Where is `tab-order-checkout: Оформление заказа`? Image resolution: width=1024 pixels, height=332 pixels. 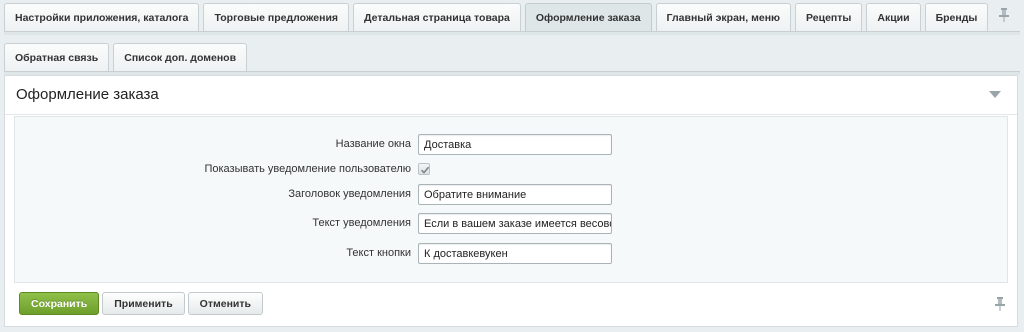 tab-order-checkout: Оформление заказа is located at coordinates (588, 17).